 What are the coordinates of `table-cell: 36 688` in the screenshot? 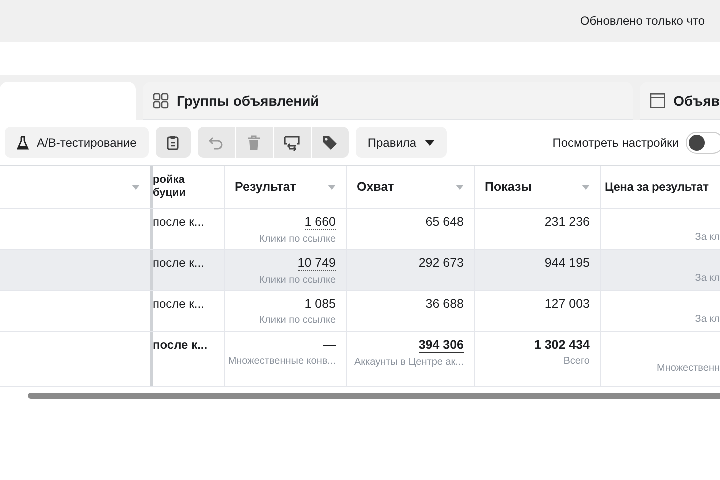 It's located at (445, 304).